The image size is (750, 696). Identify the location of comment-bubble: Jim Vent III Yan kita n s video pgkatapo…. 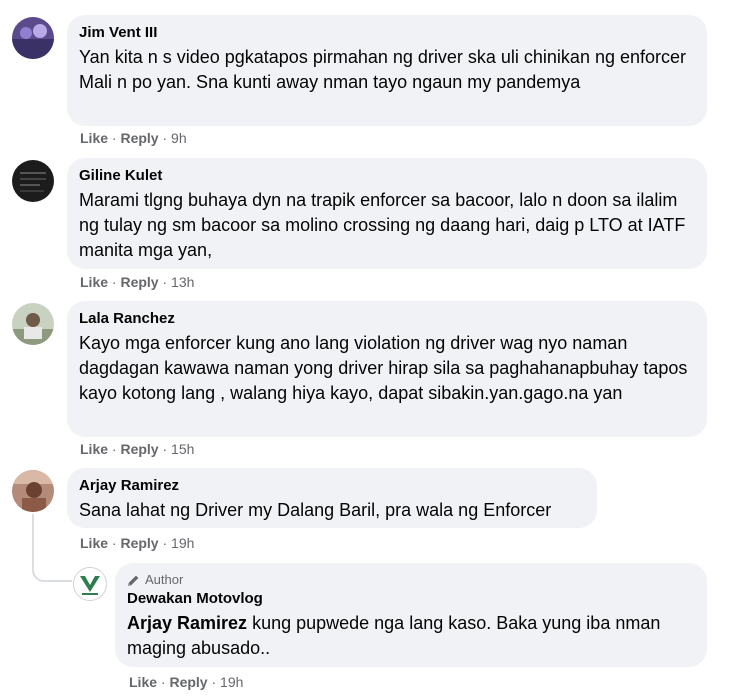
(387, 70).